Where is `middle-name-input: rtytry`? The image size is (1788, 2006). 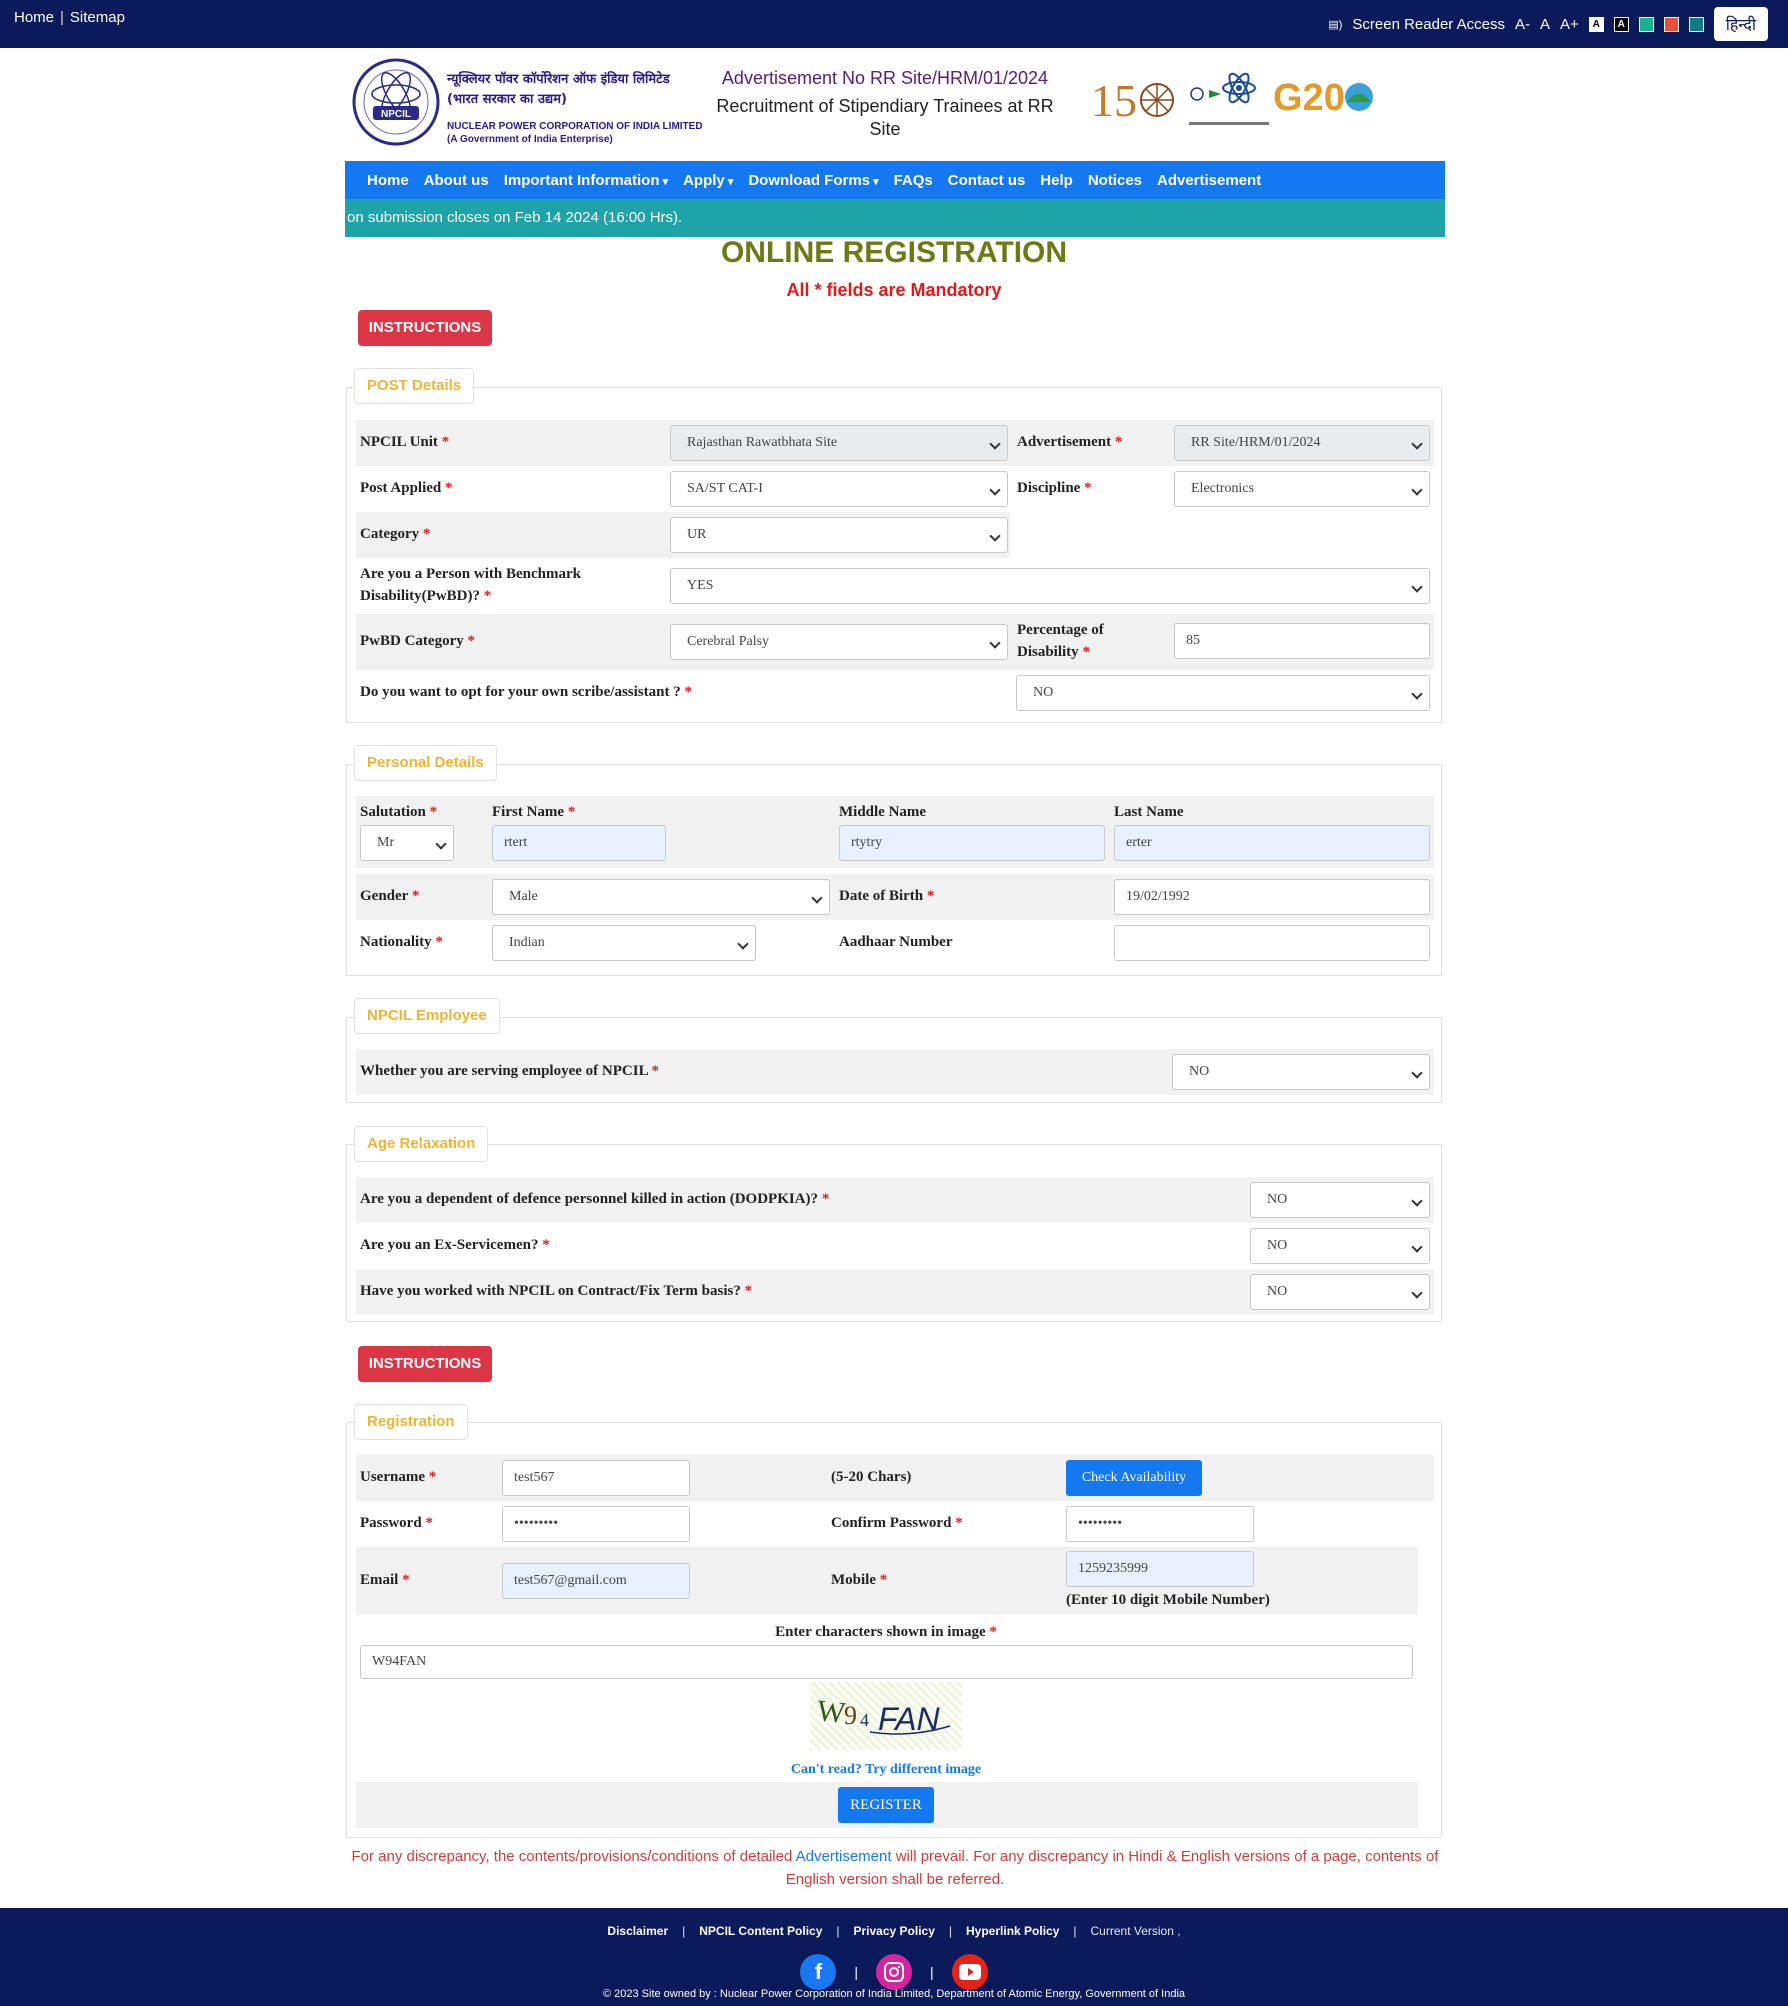
middle-name-input: rtytry is located at coordinates (972, 843).